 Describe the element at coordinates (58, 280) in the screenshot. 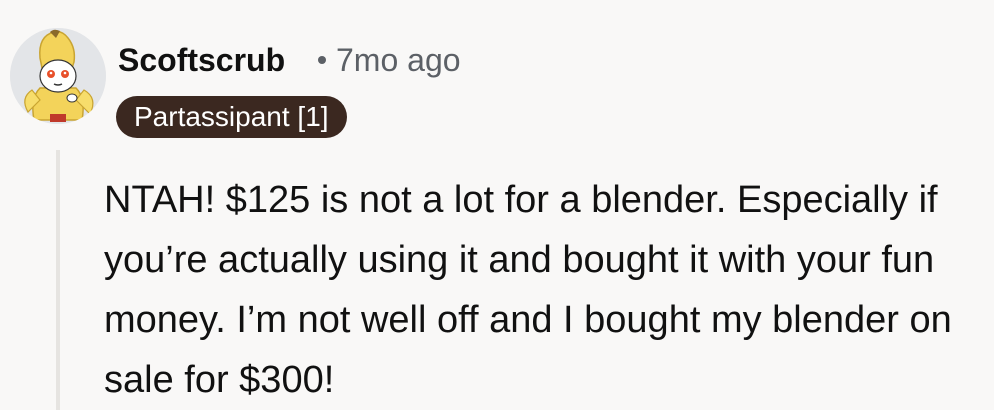

I see `thread-collapse-line` at that location.